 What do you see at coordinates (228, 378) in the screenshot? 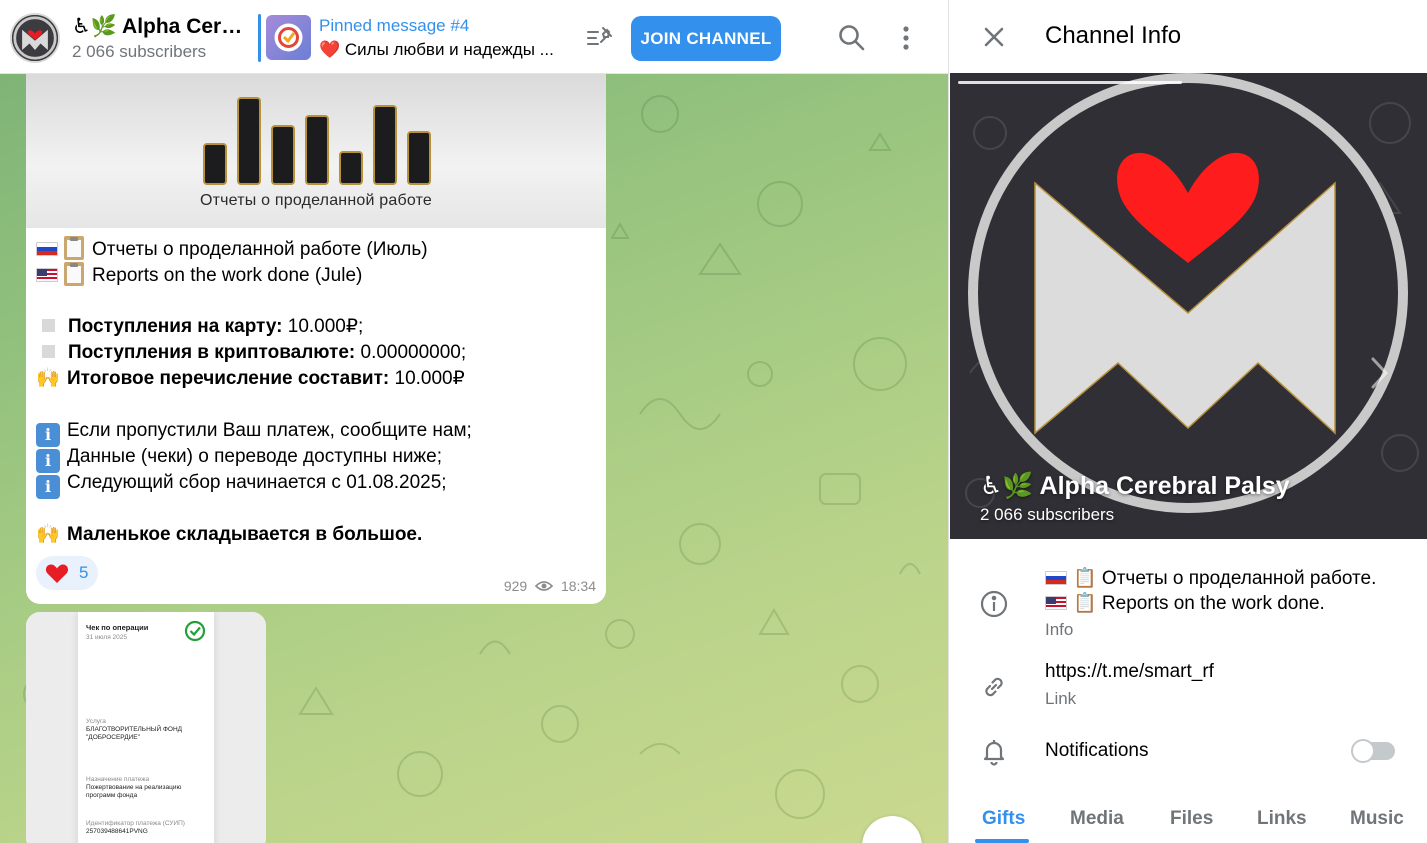
I see `total-label: Итоговое перечисление составит:` at bounding box center [228, 378].